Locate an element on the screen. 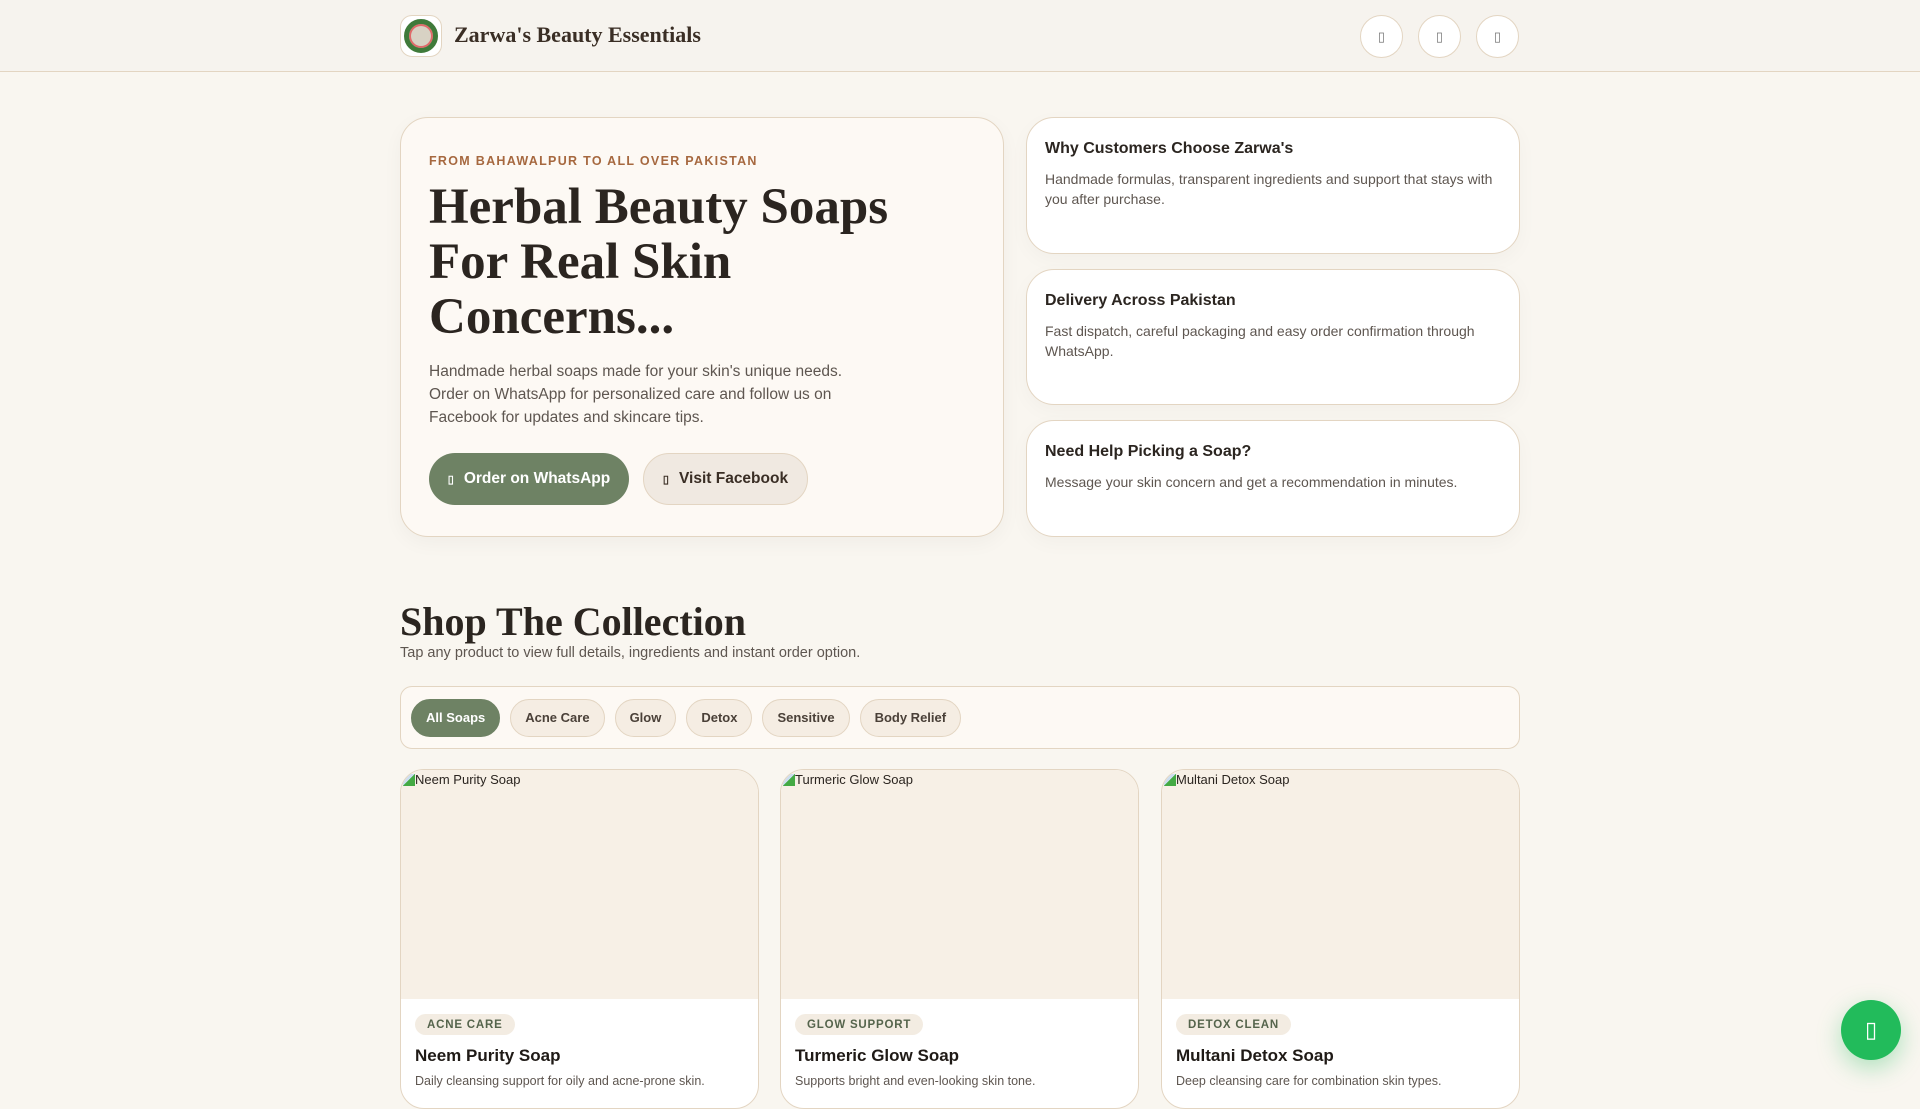 Image resolution: width=1920 pixels, height=1109 pixels. whatsapp-header-button: ▯ is located at coordinates (1381, 36).